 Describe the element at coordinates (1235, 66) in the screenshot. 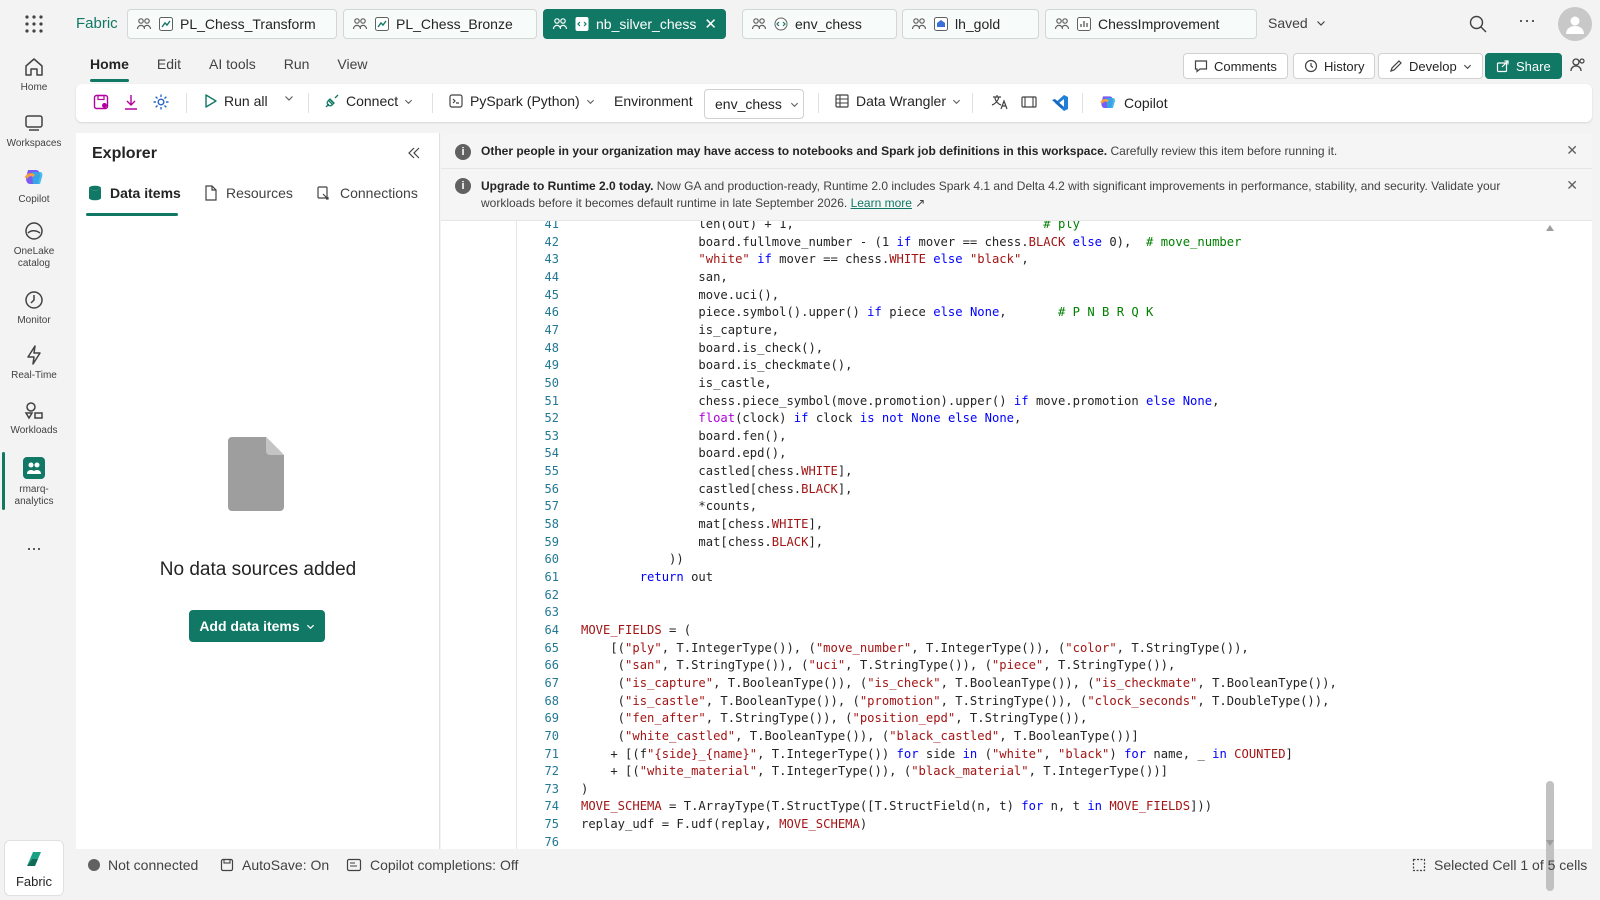

I see `comments-button: Comments` at that location.